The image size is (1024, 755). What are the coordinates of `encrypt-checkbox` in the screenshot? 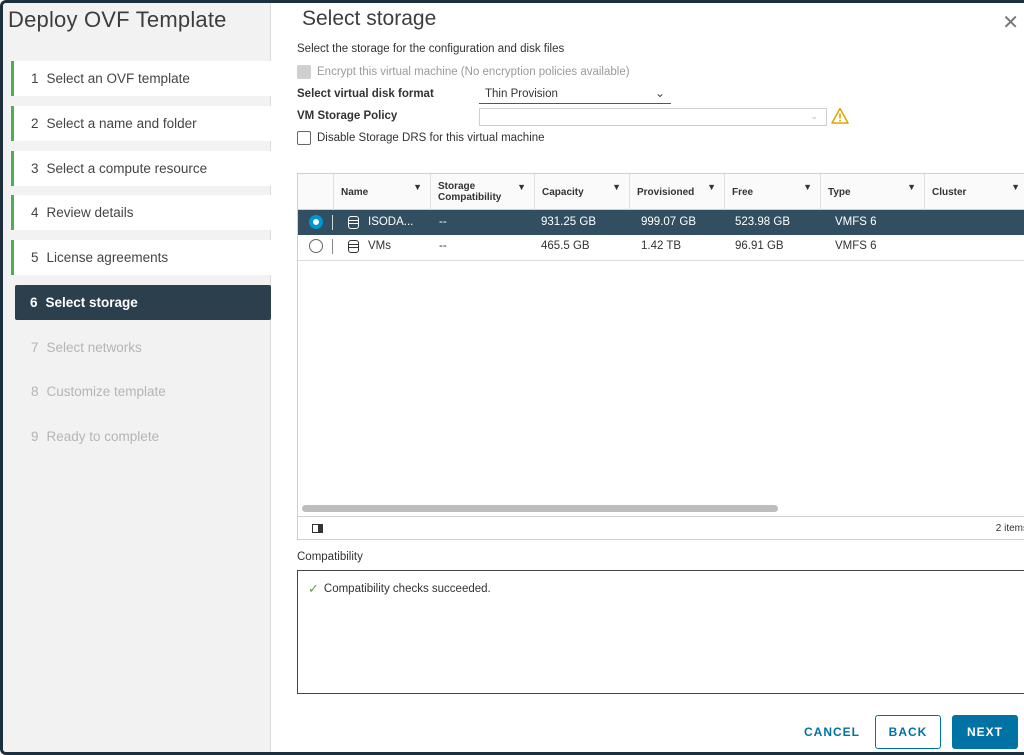 It's located at (304, 72).